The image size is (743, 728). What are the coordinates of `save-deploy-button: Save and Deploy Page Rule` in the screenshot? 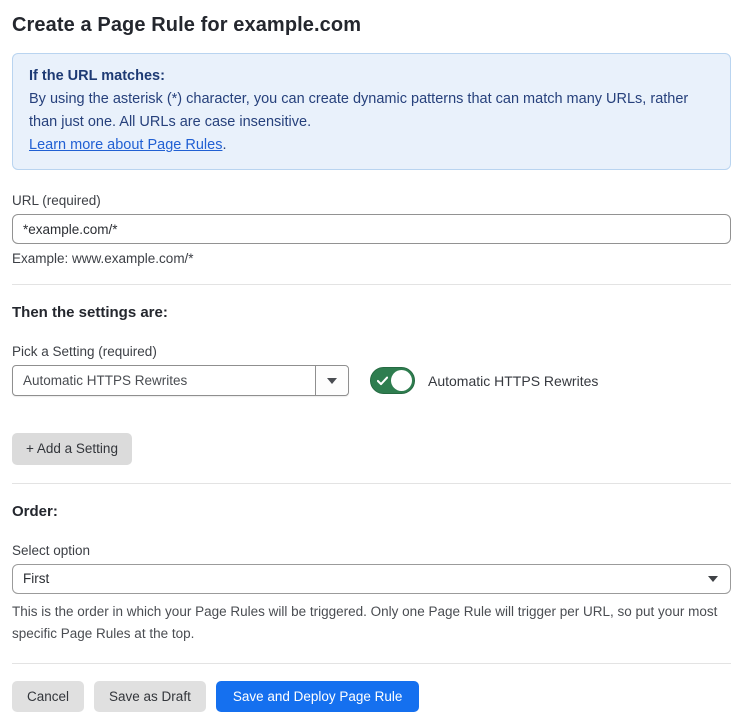 It's located at (317, 696).